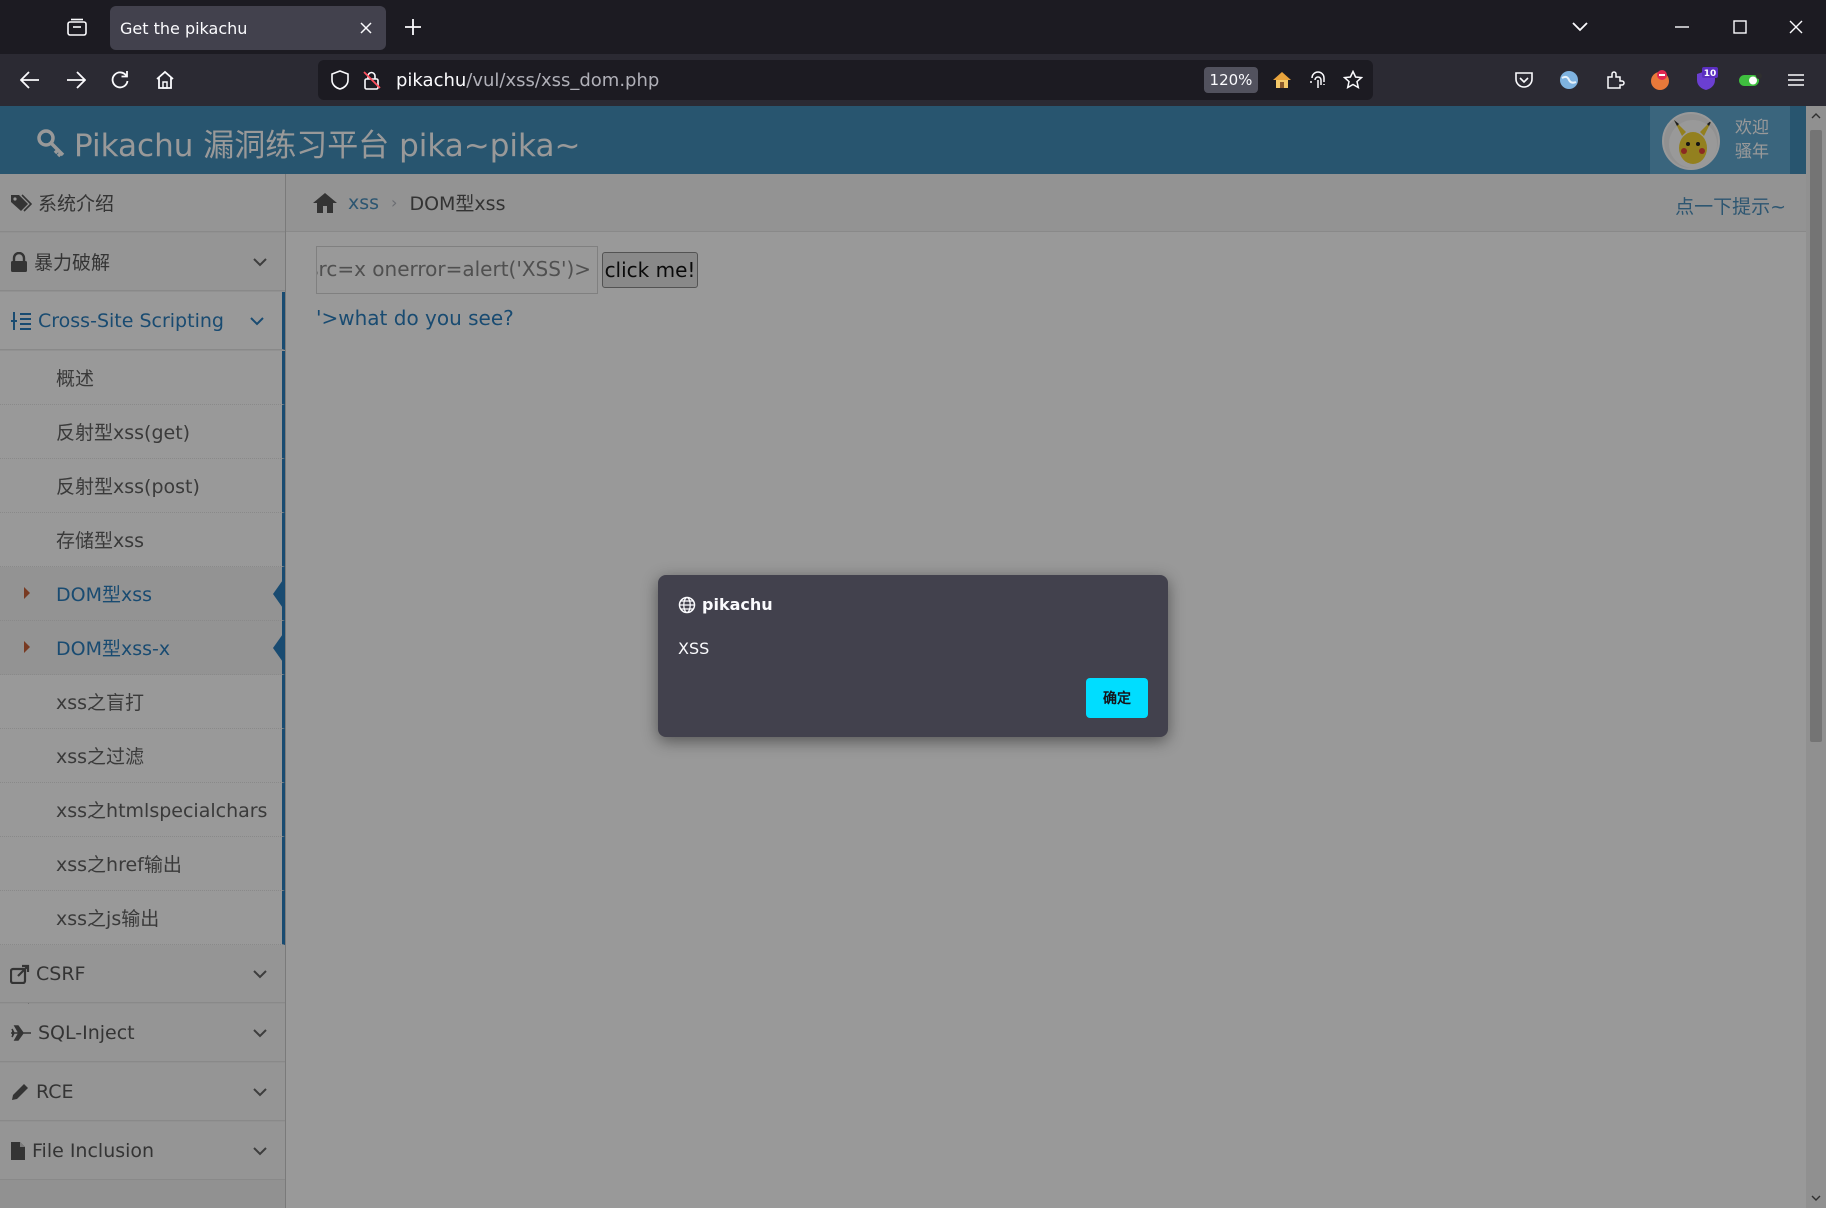 This screenshot has width=1826, height=1208. I want to click on tab-overview-icon, so click(77, 27).